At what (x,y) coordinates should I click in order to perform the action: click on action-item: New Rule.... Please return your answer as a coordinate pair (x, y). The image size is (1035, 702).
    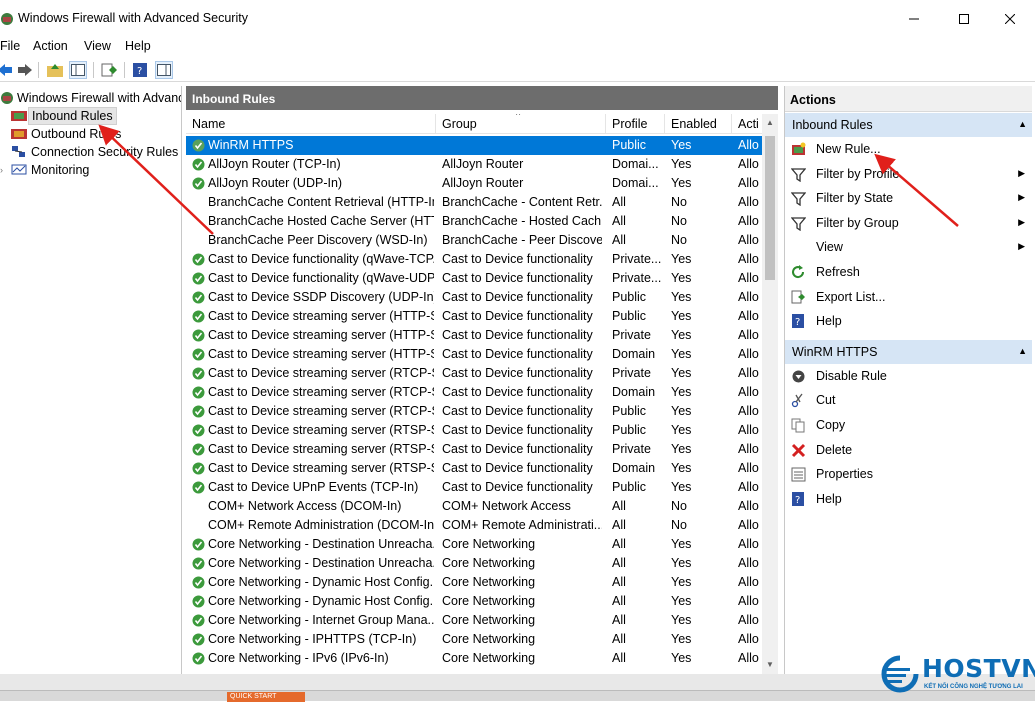
    Looking at the image, I should click on (908, 149).